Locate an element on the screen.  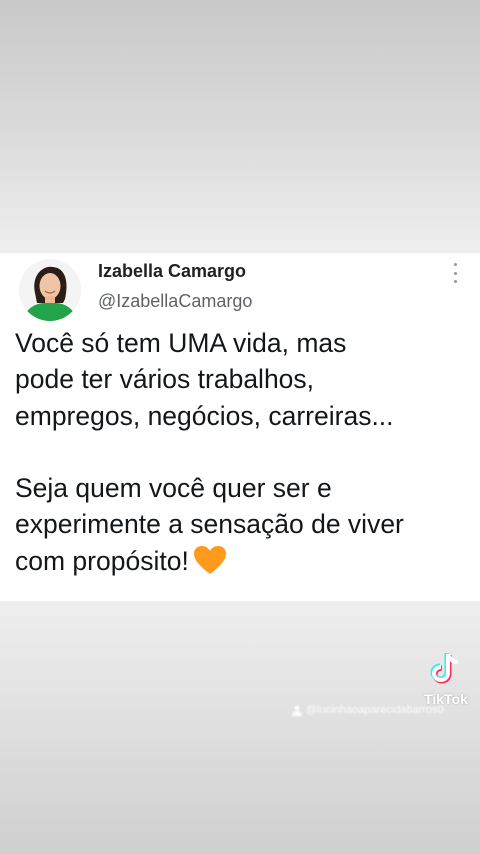
tiktok-logo: TikTok is located at coordinates (446, 678).